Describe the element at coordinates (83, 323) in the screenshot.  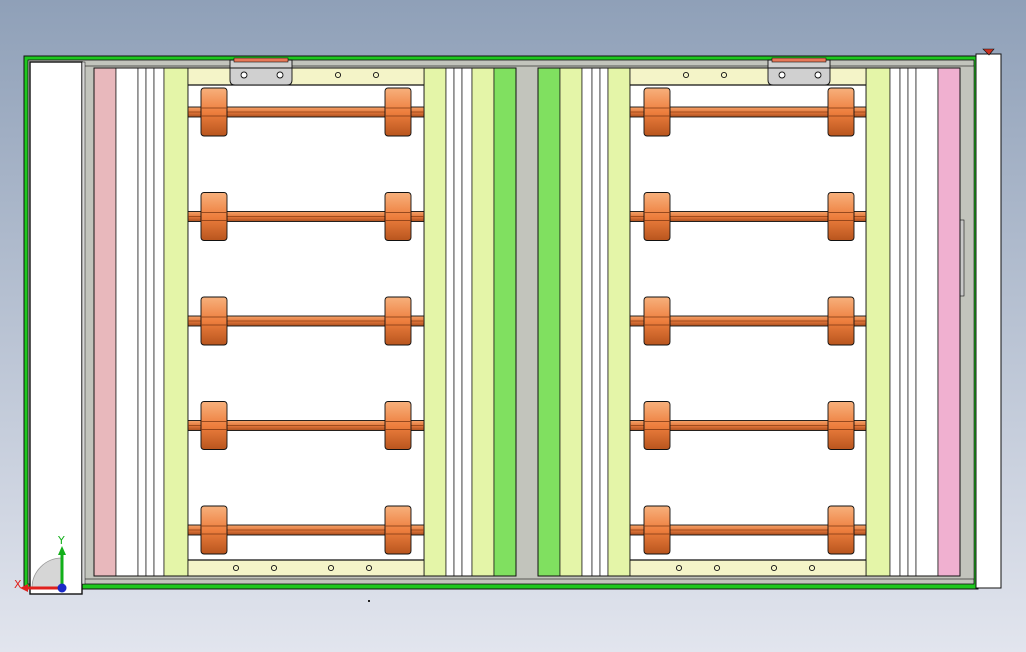
I see `left-end-plate-edge` at that location.